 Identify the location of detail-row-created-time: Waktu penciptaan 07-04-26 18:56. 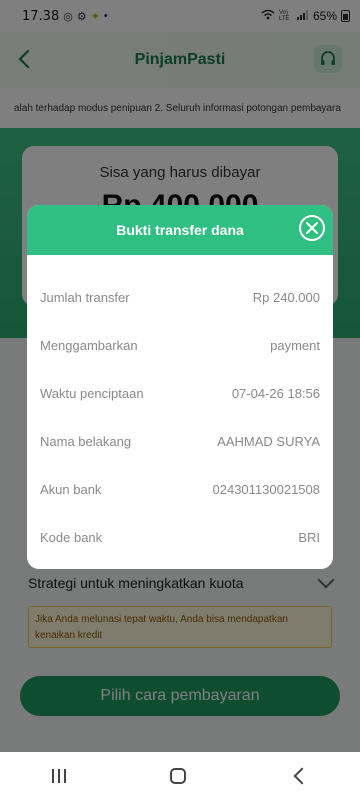
(180, 393).